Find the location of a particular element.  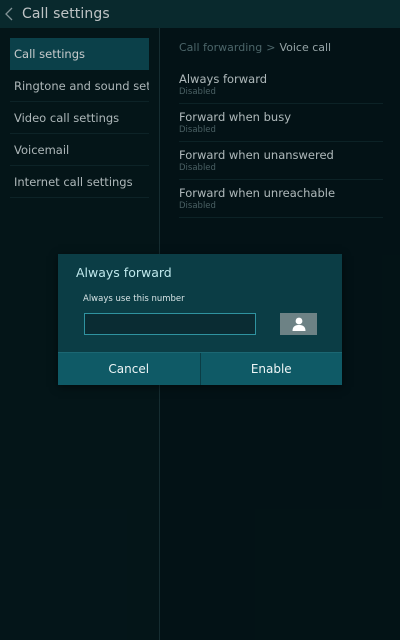

dialog-title: Always forward is located at coordinates (124, 272).